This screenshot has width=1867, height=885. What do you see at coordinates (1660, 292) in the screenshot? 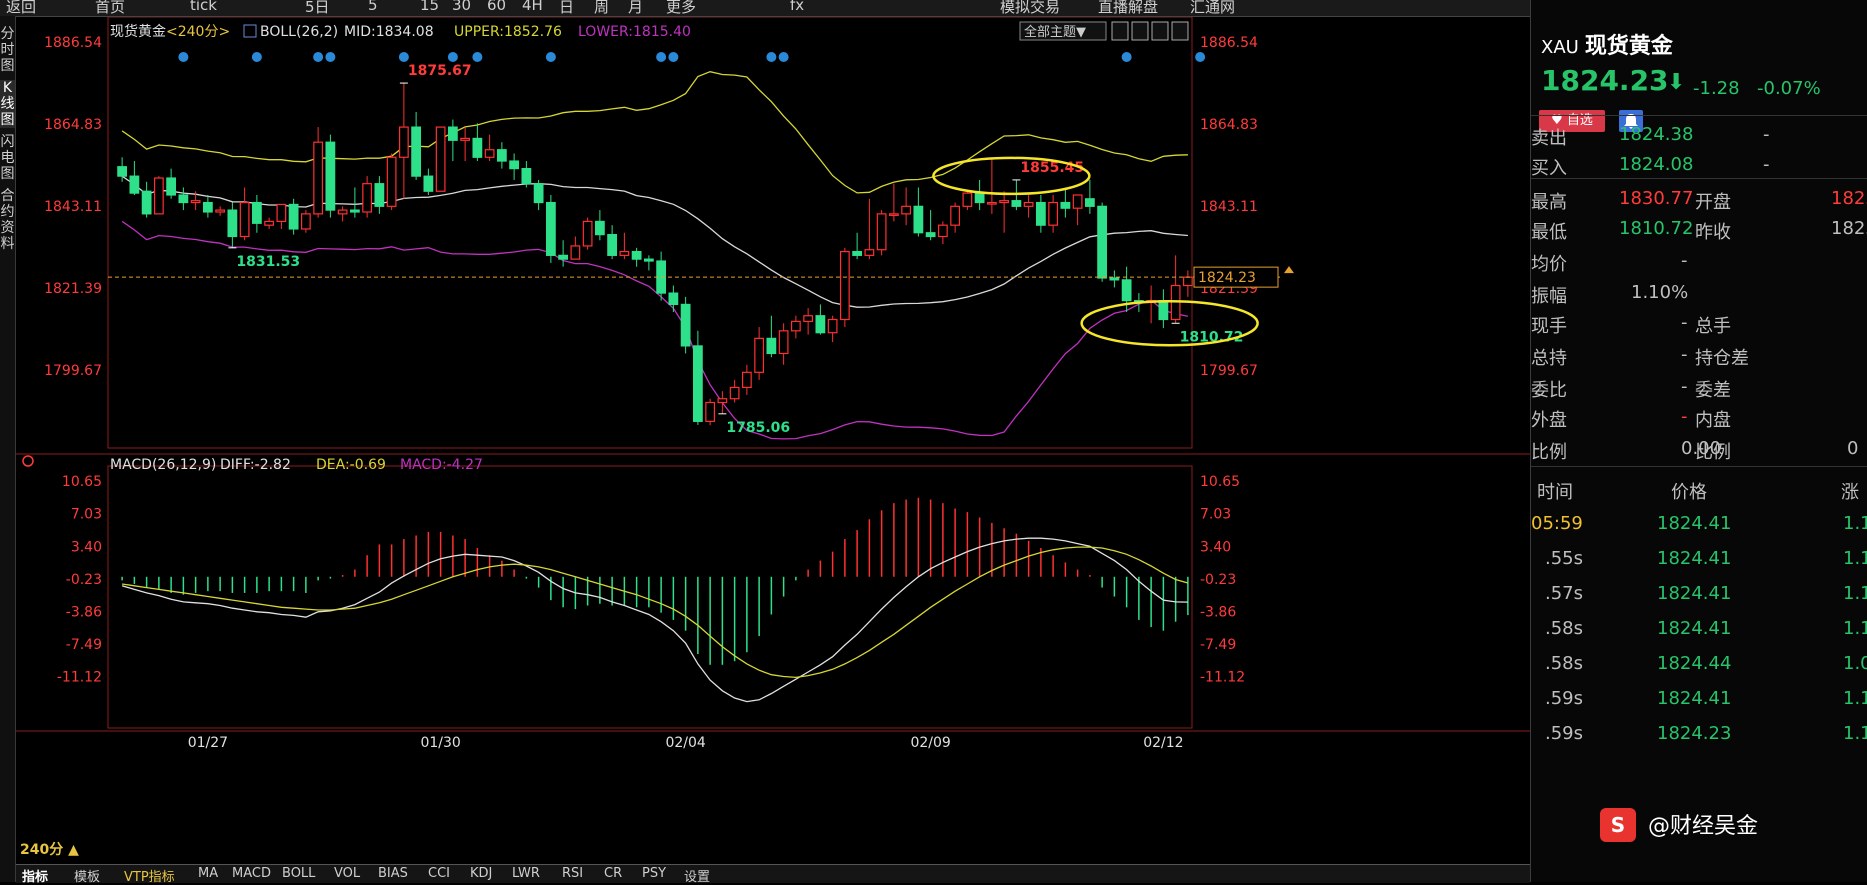
I see `quote-value: 1.10%` at bounding box center [1660, 292].